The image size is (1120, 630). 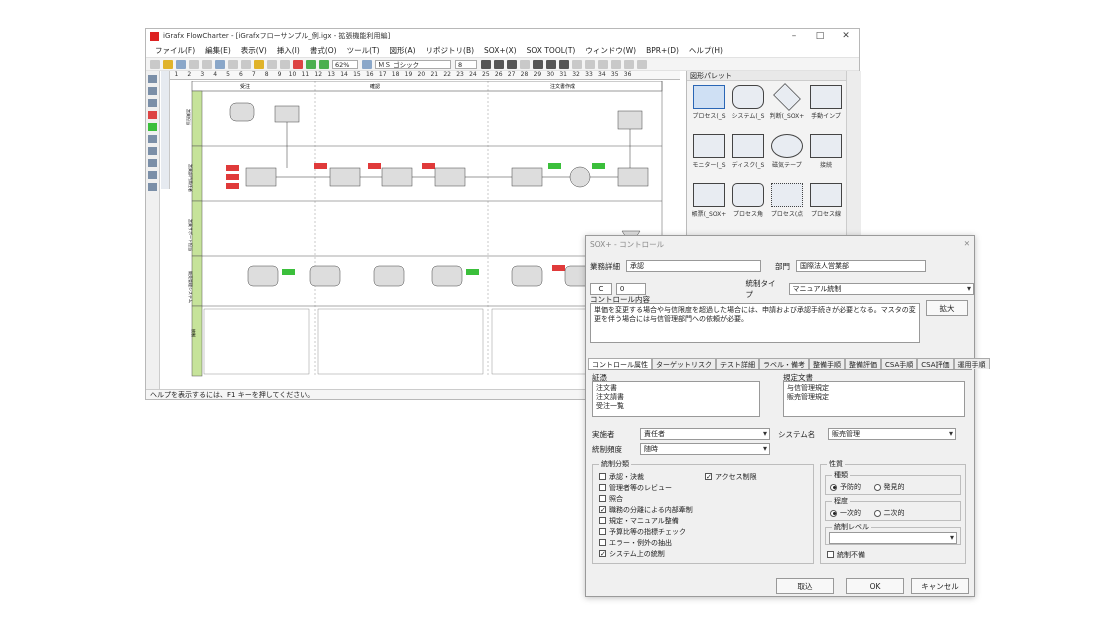 I want to click on copy-icon, so click(x=246, y=64).